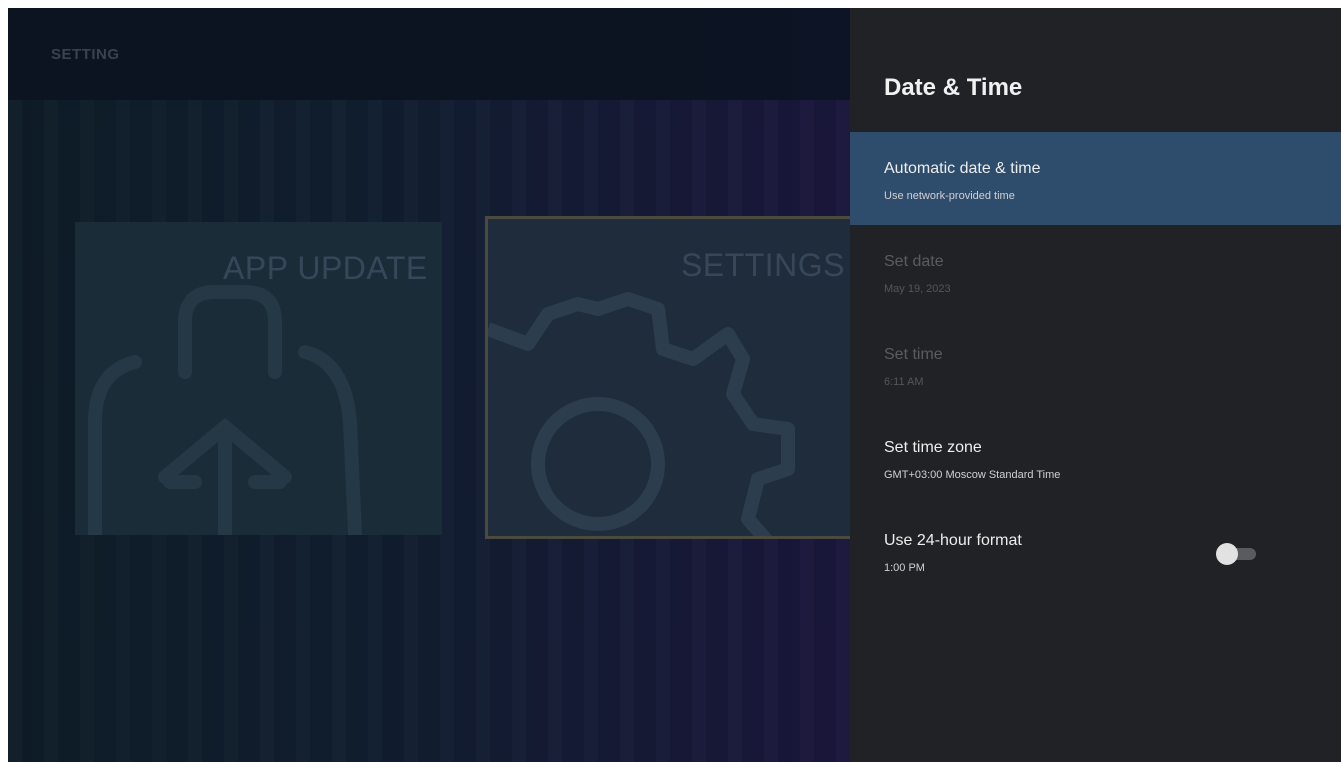 The height and width of the screenshot is (762, 1341). What do you see at coordinates (962, 168) in the screenshot?
I see `item-title: Automatic date & time` at bounding box center [962, 168].